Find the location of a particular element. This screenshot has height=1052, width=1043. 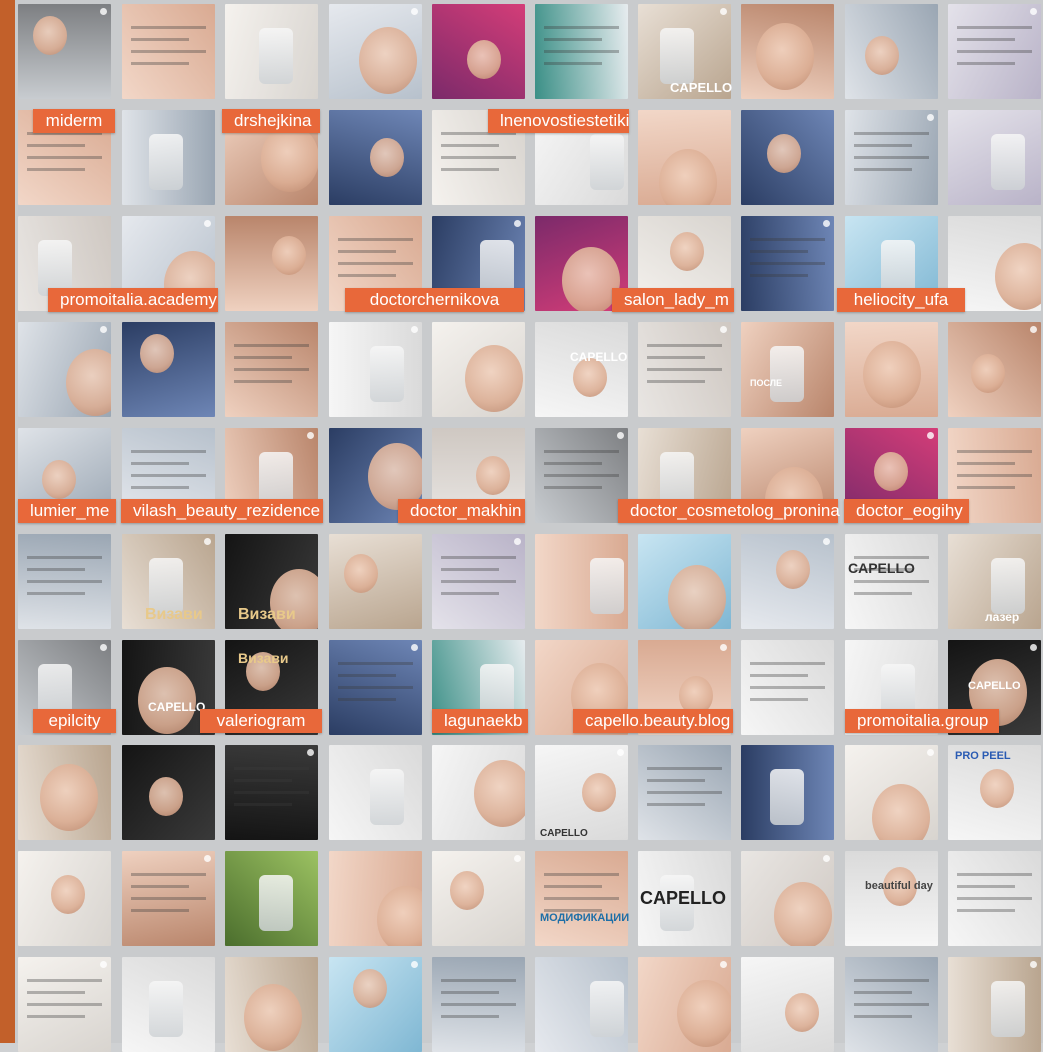

account-label-valeriogram: valeriogram is located at coordinates (261, 721).